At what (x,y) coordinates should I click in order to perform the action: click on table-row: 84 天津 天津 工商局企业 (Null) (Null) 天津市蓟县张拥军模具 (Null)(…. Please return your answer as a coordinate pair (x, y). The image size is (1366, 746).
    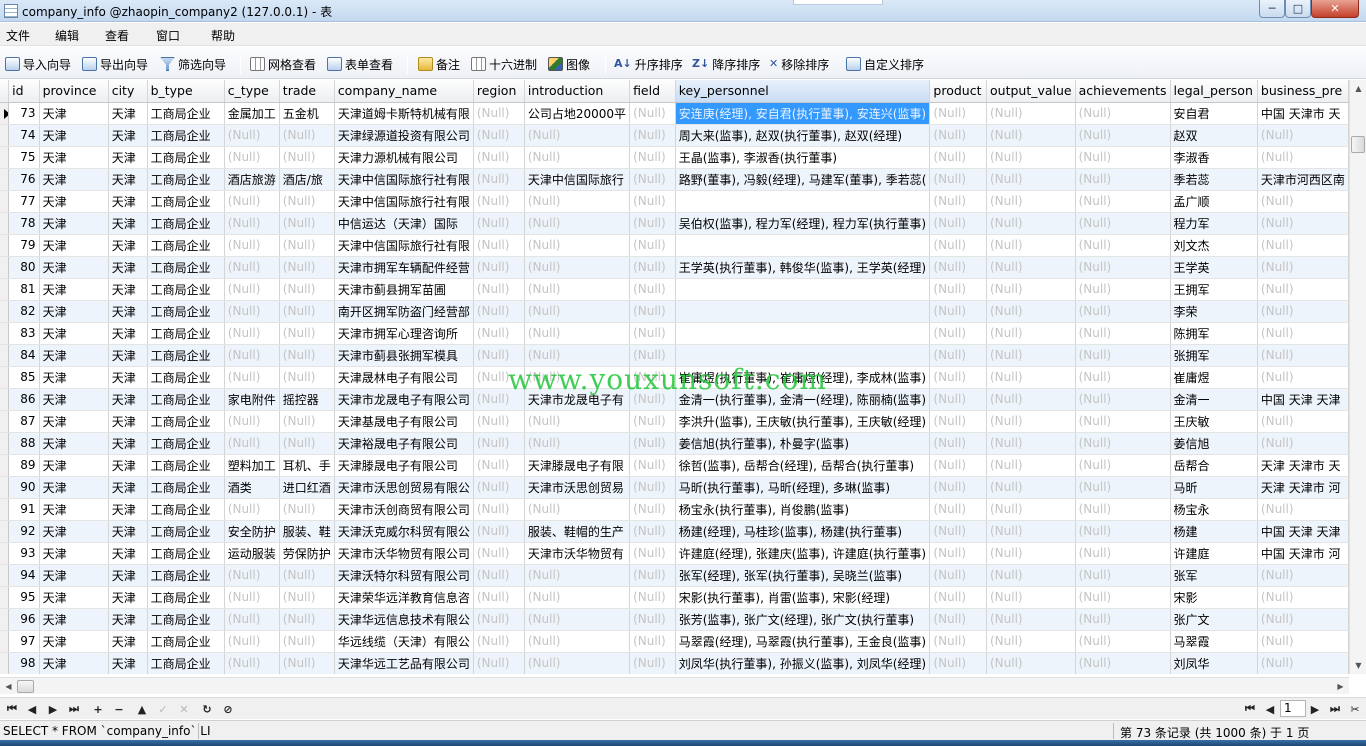
    Looking at the image, I should click on (674, 355).